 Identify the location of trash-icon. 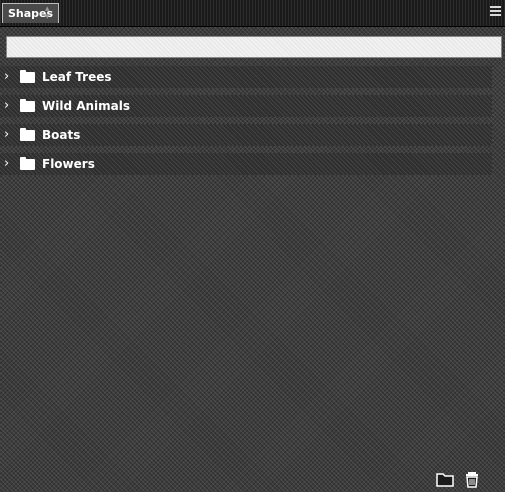
(472, 480).